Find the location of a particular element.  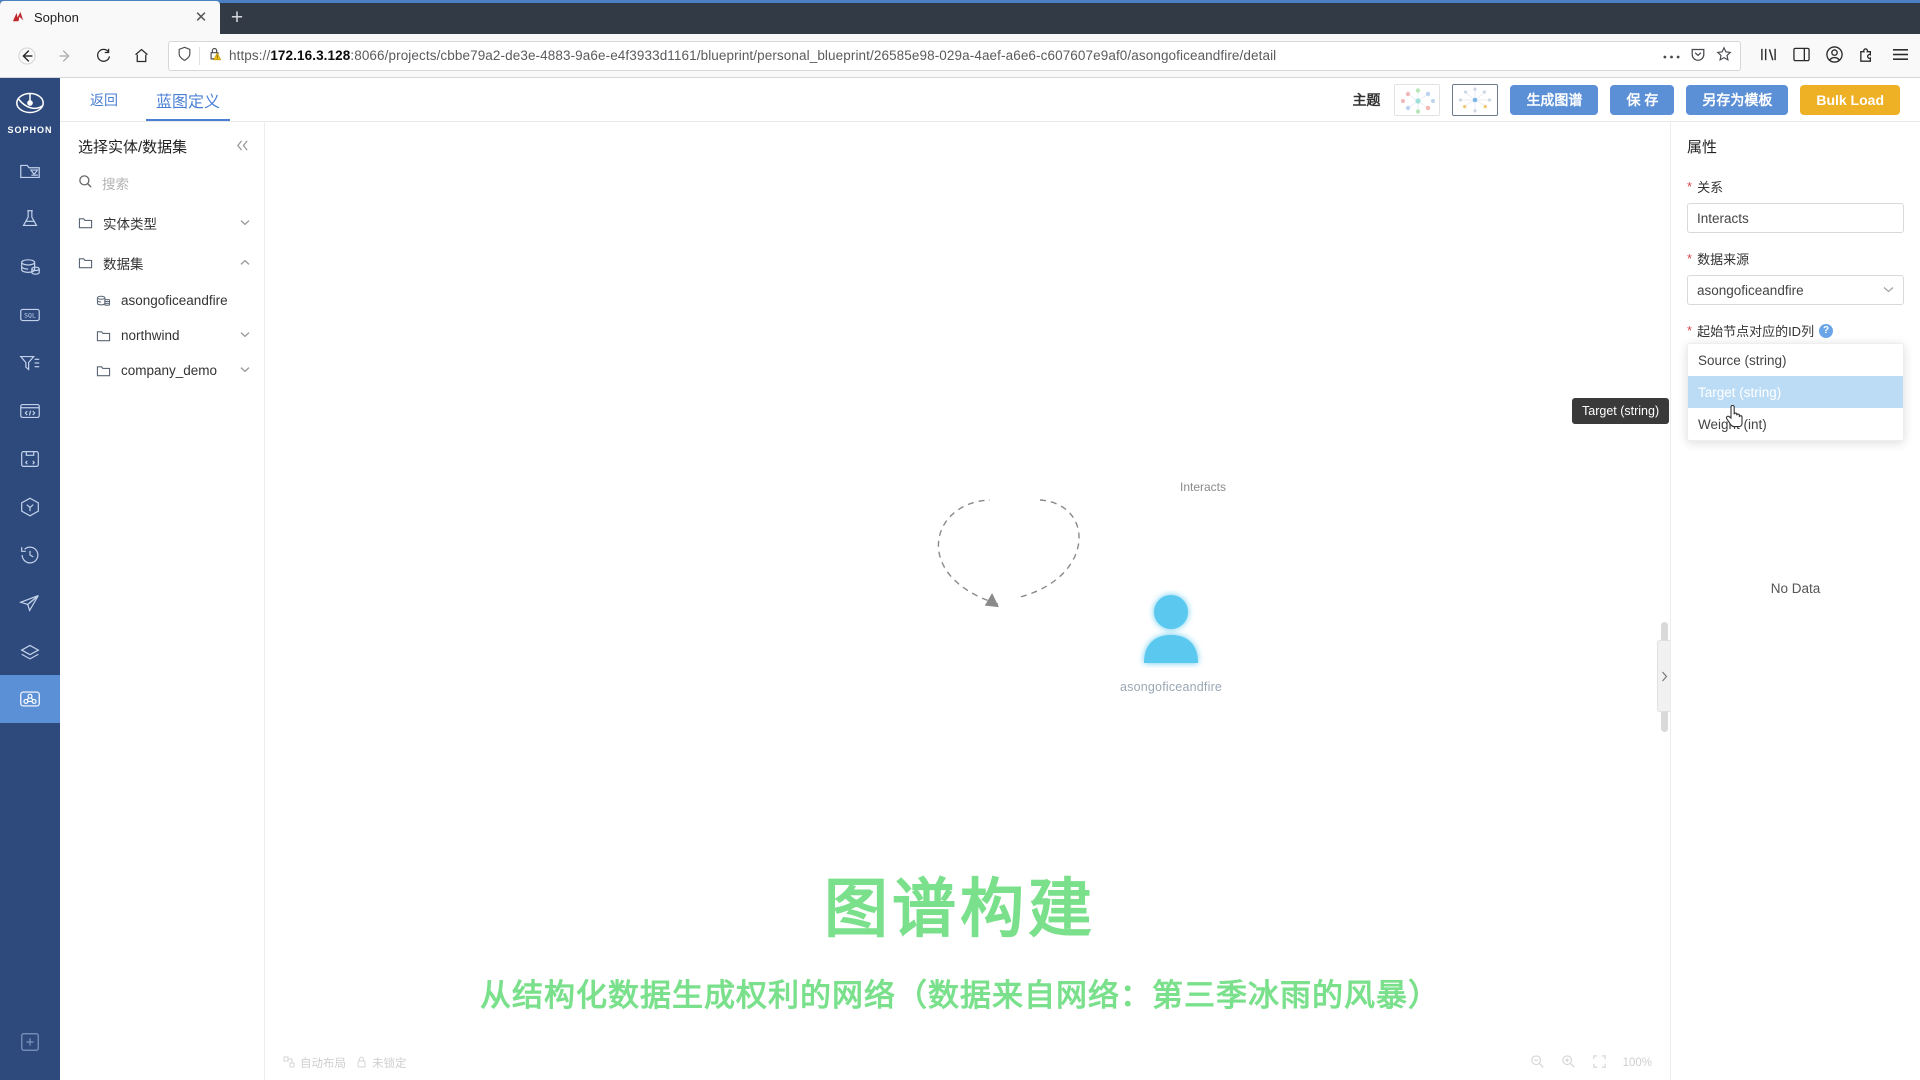

sidebar-item-model is located at coordinates (30, 507).